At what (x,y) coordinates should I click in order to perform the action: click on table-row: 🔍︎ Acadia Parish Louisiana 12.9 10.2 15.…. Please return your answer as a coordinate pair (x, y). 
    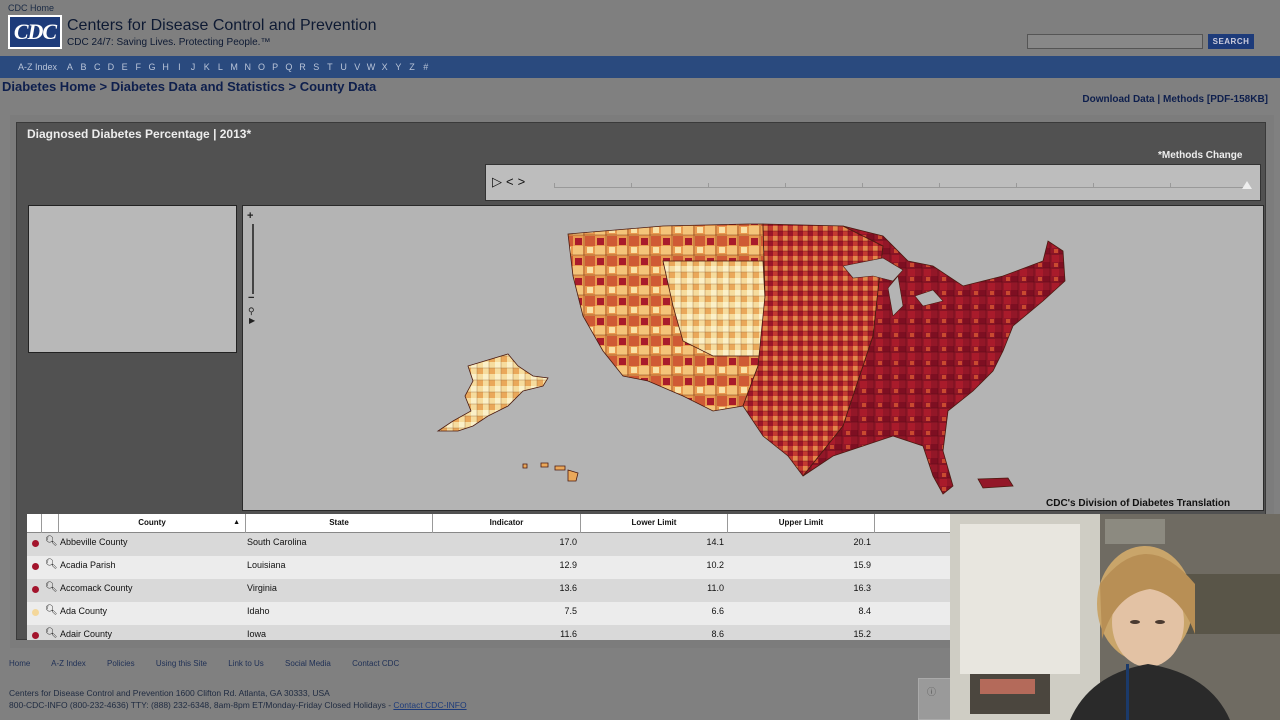
    Looking at the image, I should click on (489, 567).